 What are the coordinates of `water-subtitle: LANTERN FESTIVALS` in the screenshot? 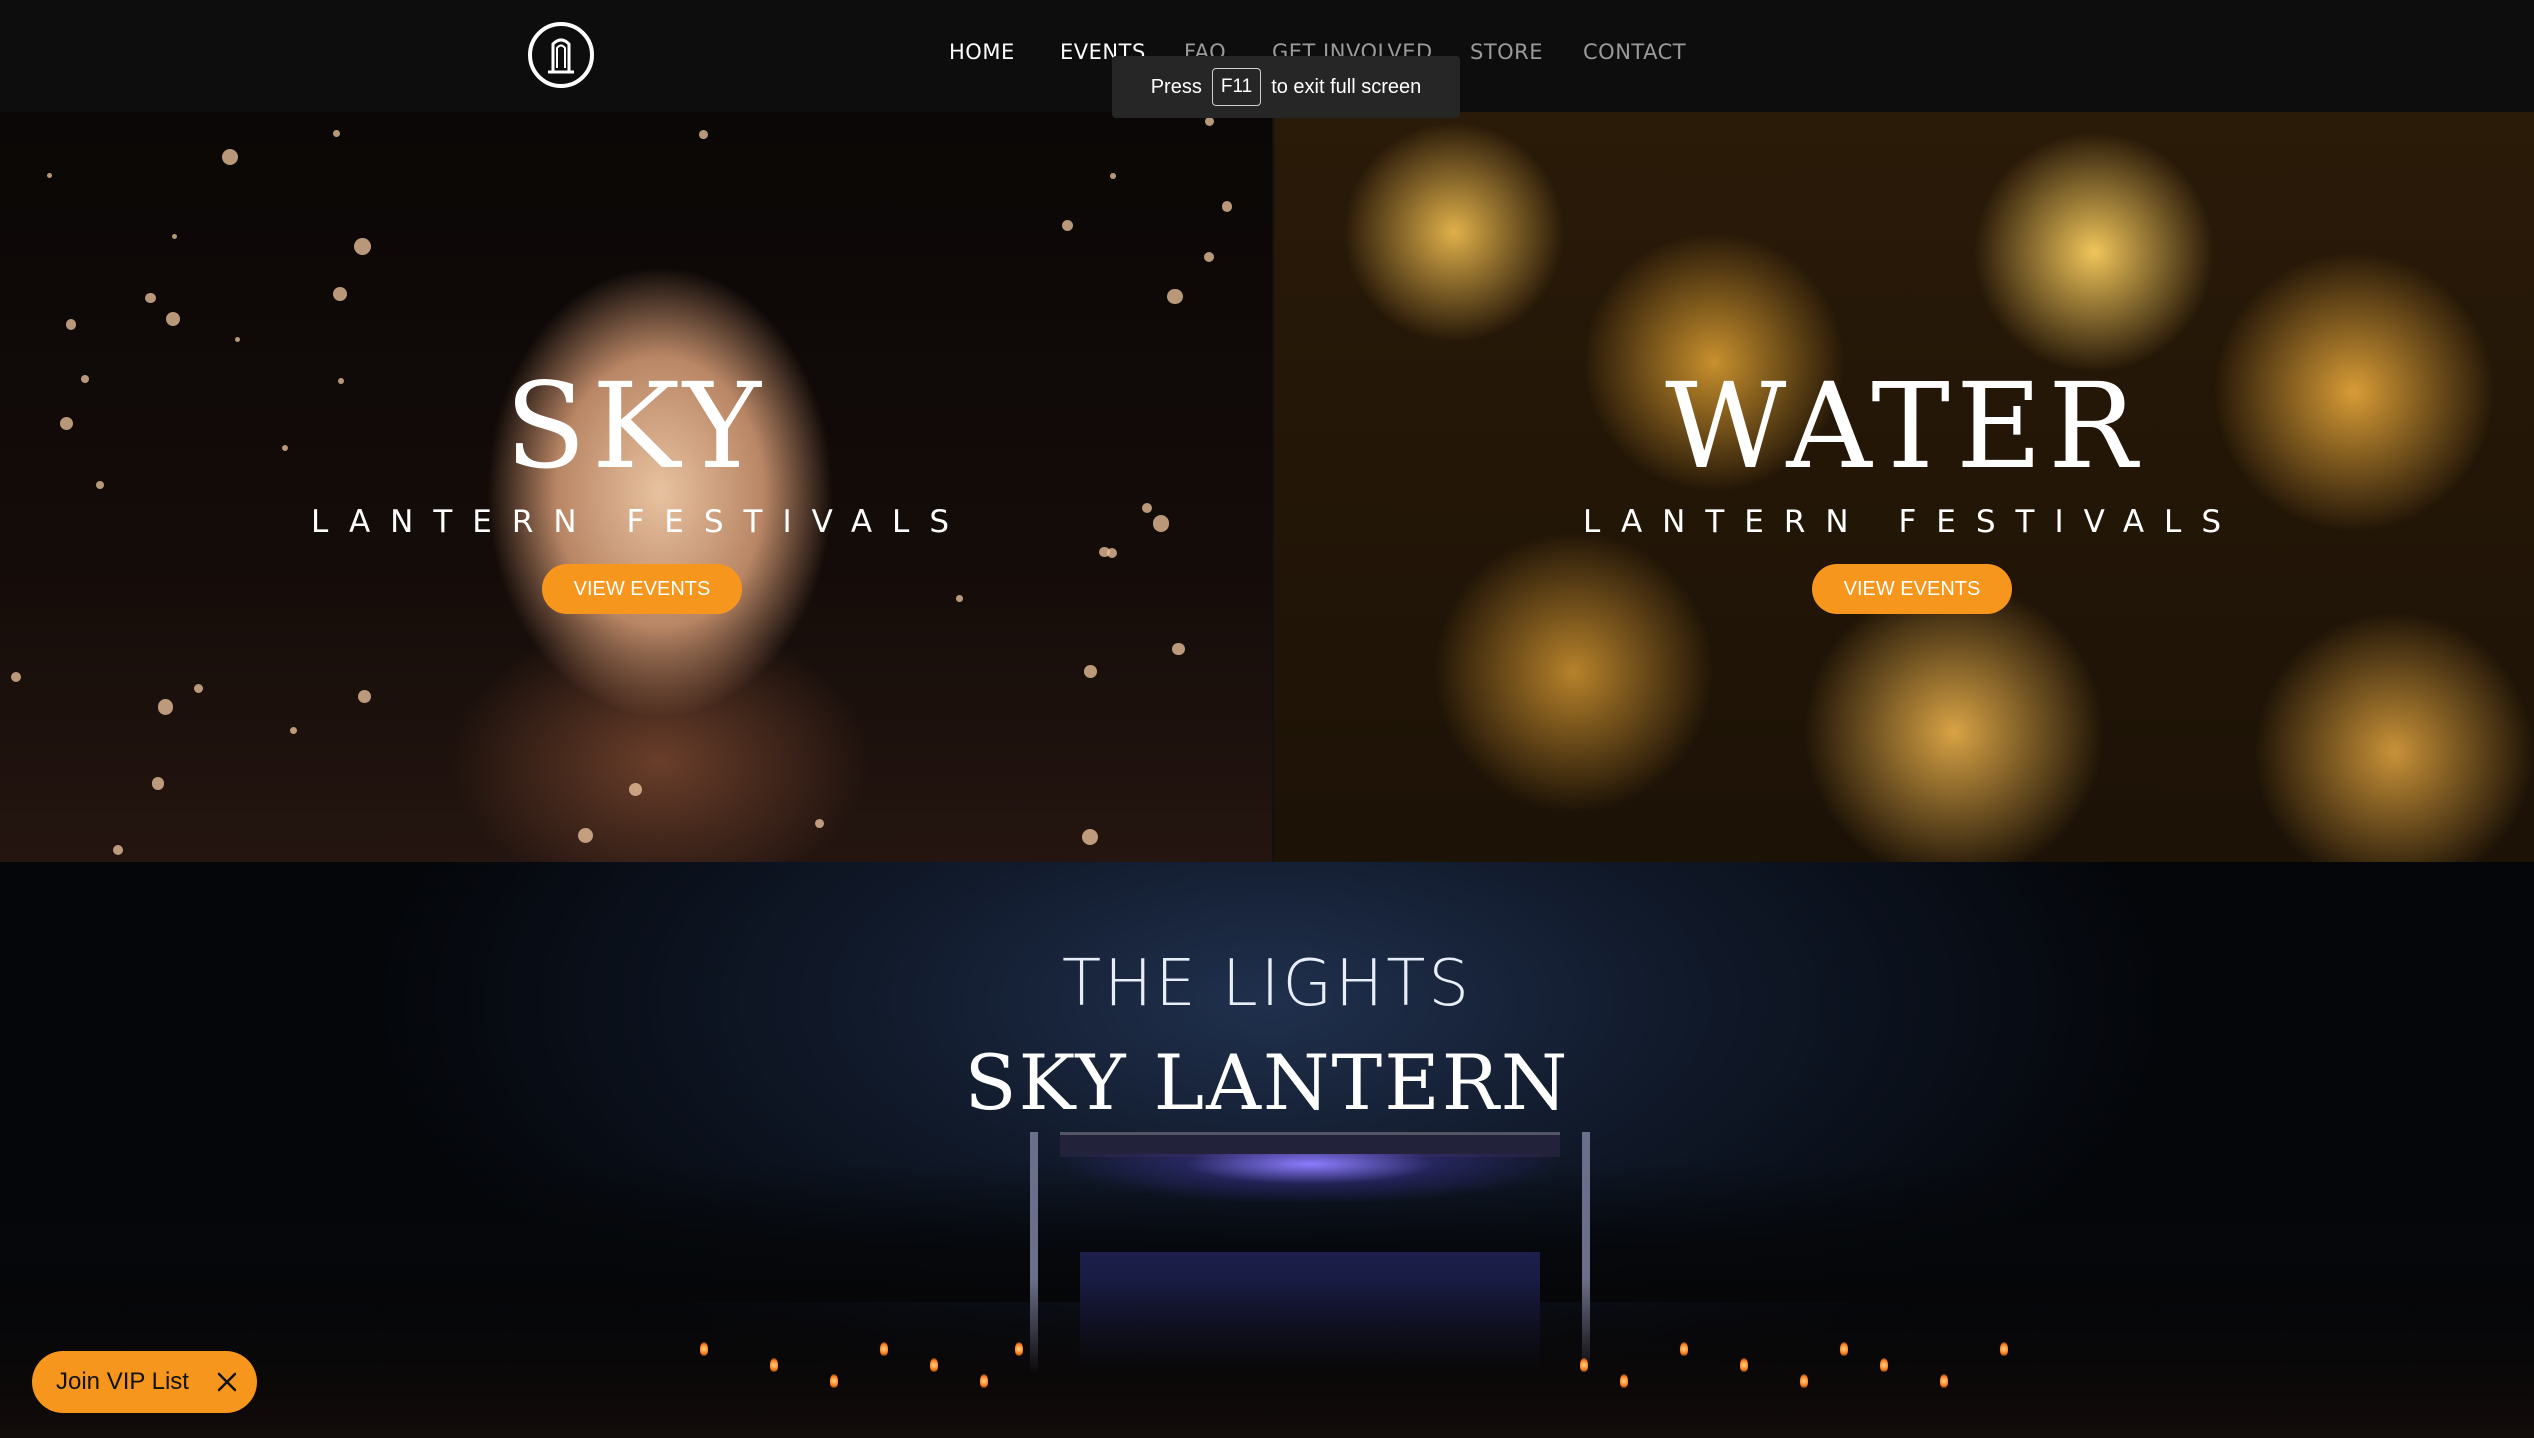 It's located at (1912, 522).